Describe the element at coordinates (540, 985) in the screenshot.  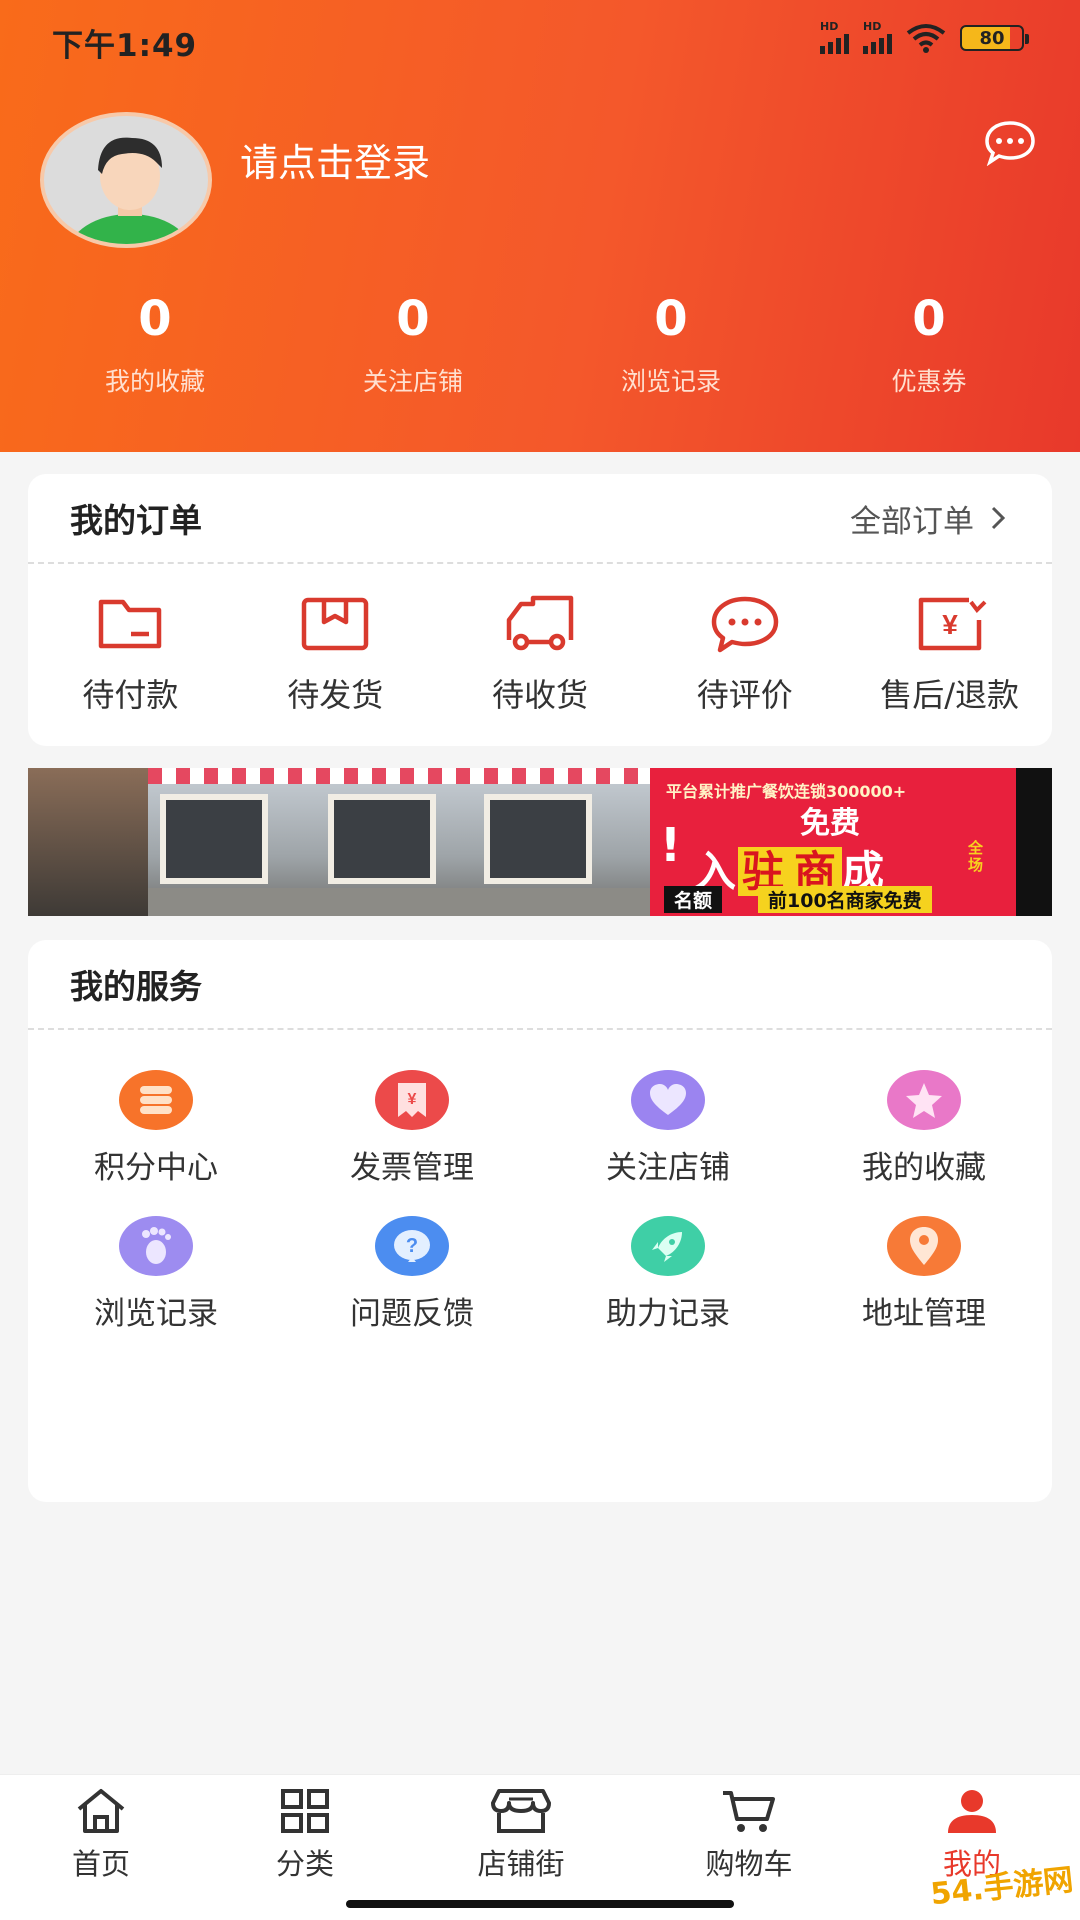
I see `services-header: 我的服务` at that location.